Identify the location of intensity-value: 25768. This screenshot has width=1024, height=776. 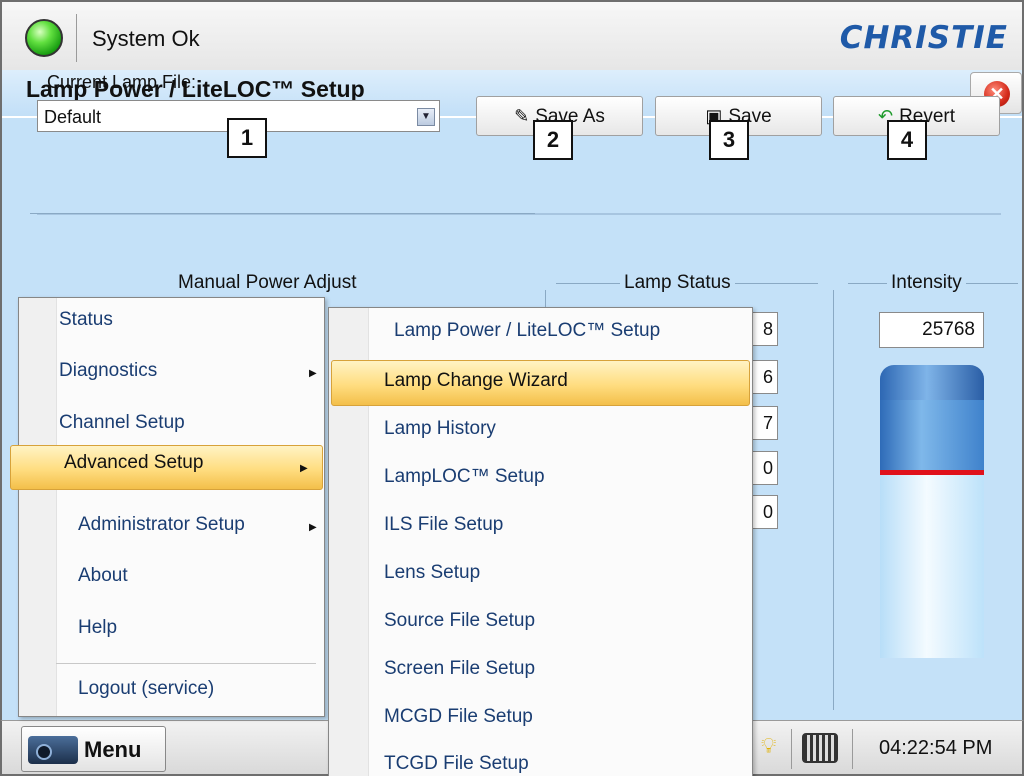
(931, 330).